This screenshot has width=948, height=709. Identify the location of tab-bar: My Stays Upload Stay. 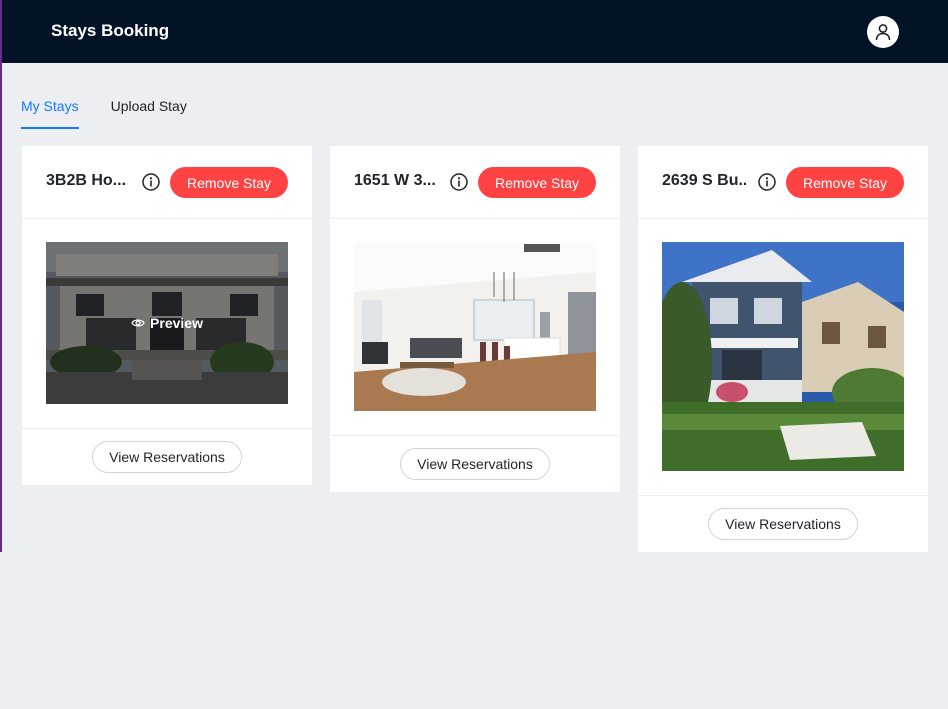
(120, 108).